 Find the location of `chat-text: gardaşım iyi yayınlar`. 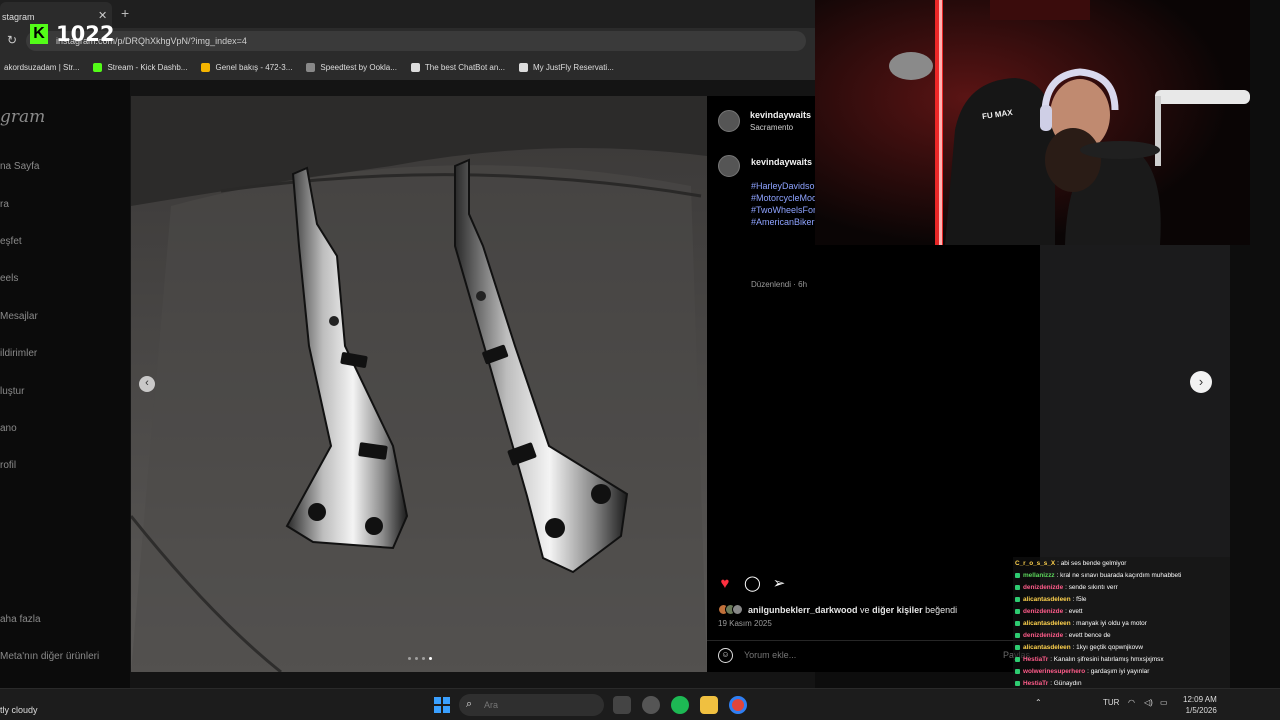

chat-text: gardaşım iyi yayınlar is located at coordinates (1120, 671).